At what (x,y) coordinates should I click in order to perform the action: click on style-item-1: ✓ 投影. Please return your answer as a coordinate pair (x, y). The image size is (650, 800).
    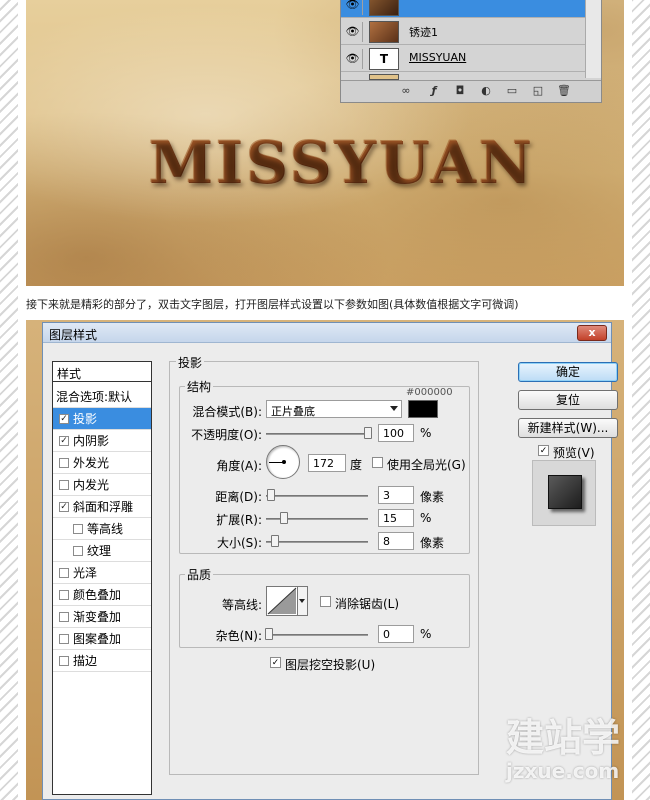
    Looking at the image, I should click on (102, 419).